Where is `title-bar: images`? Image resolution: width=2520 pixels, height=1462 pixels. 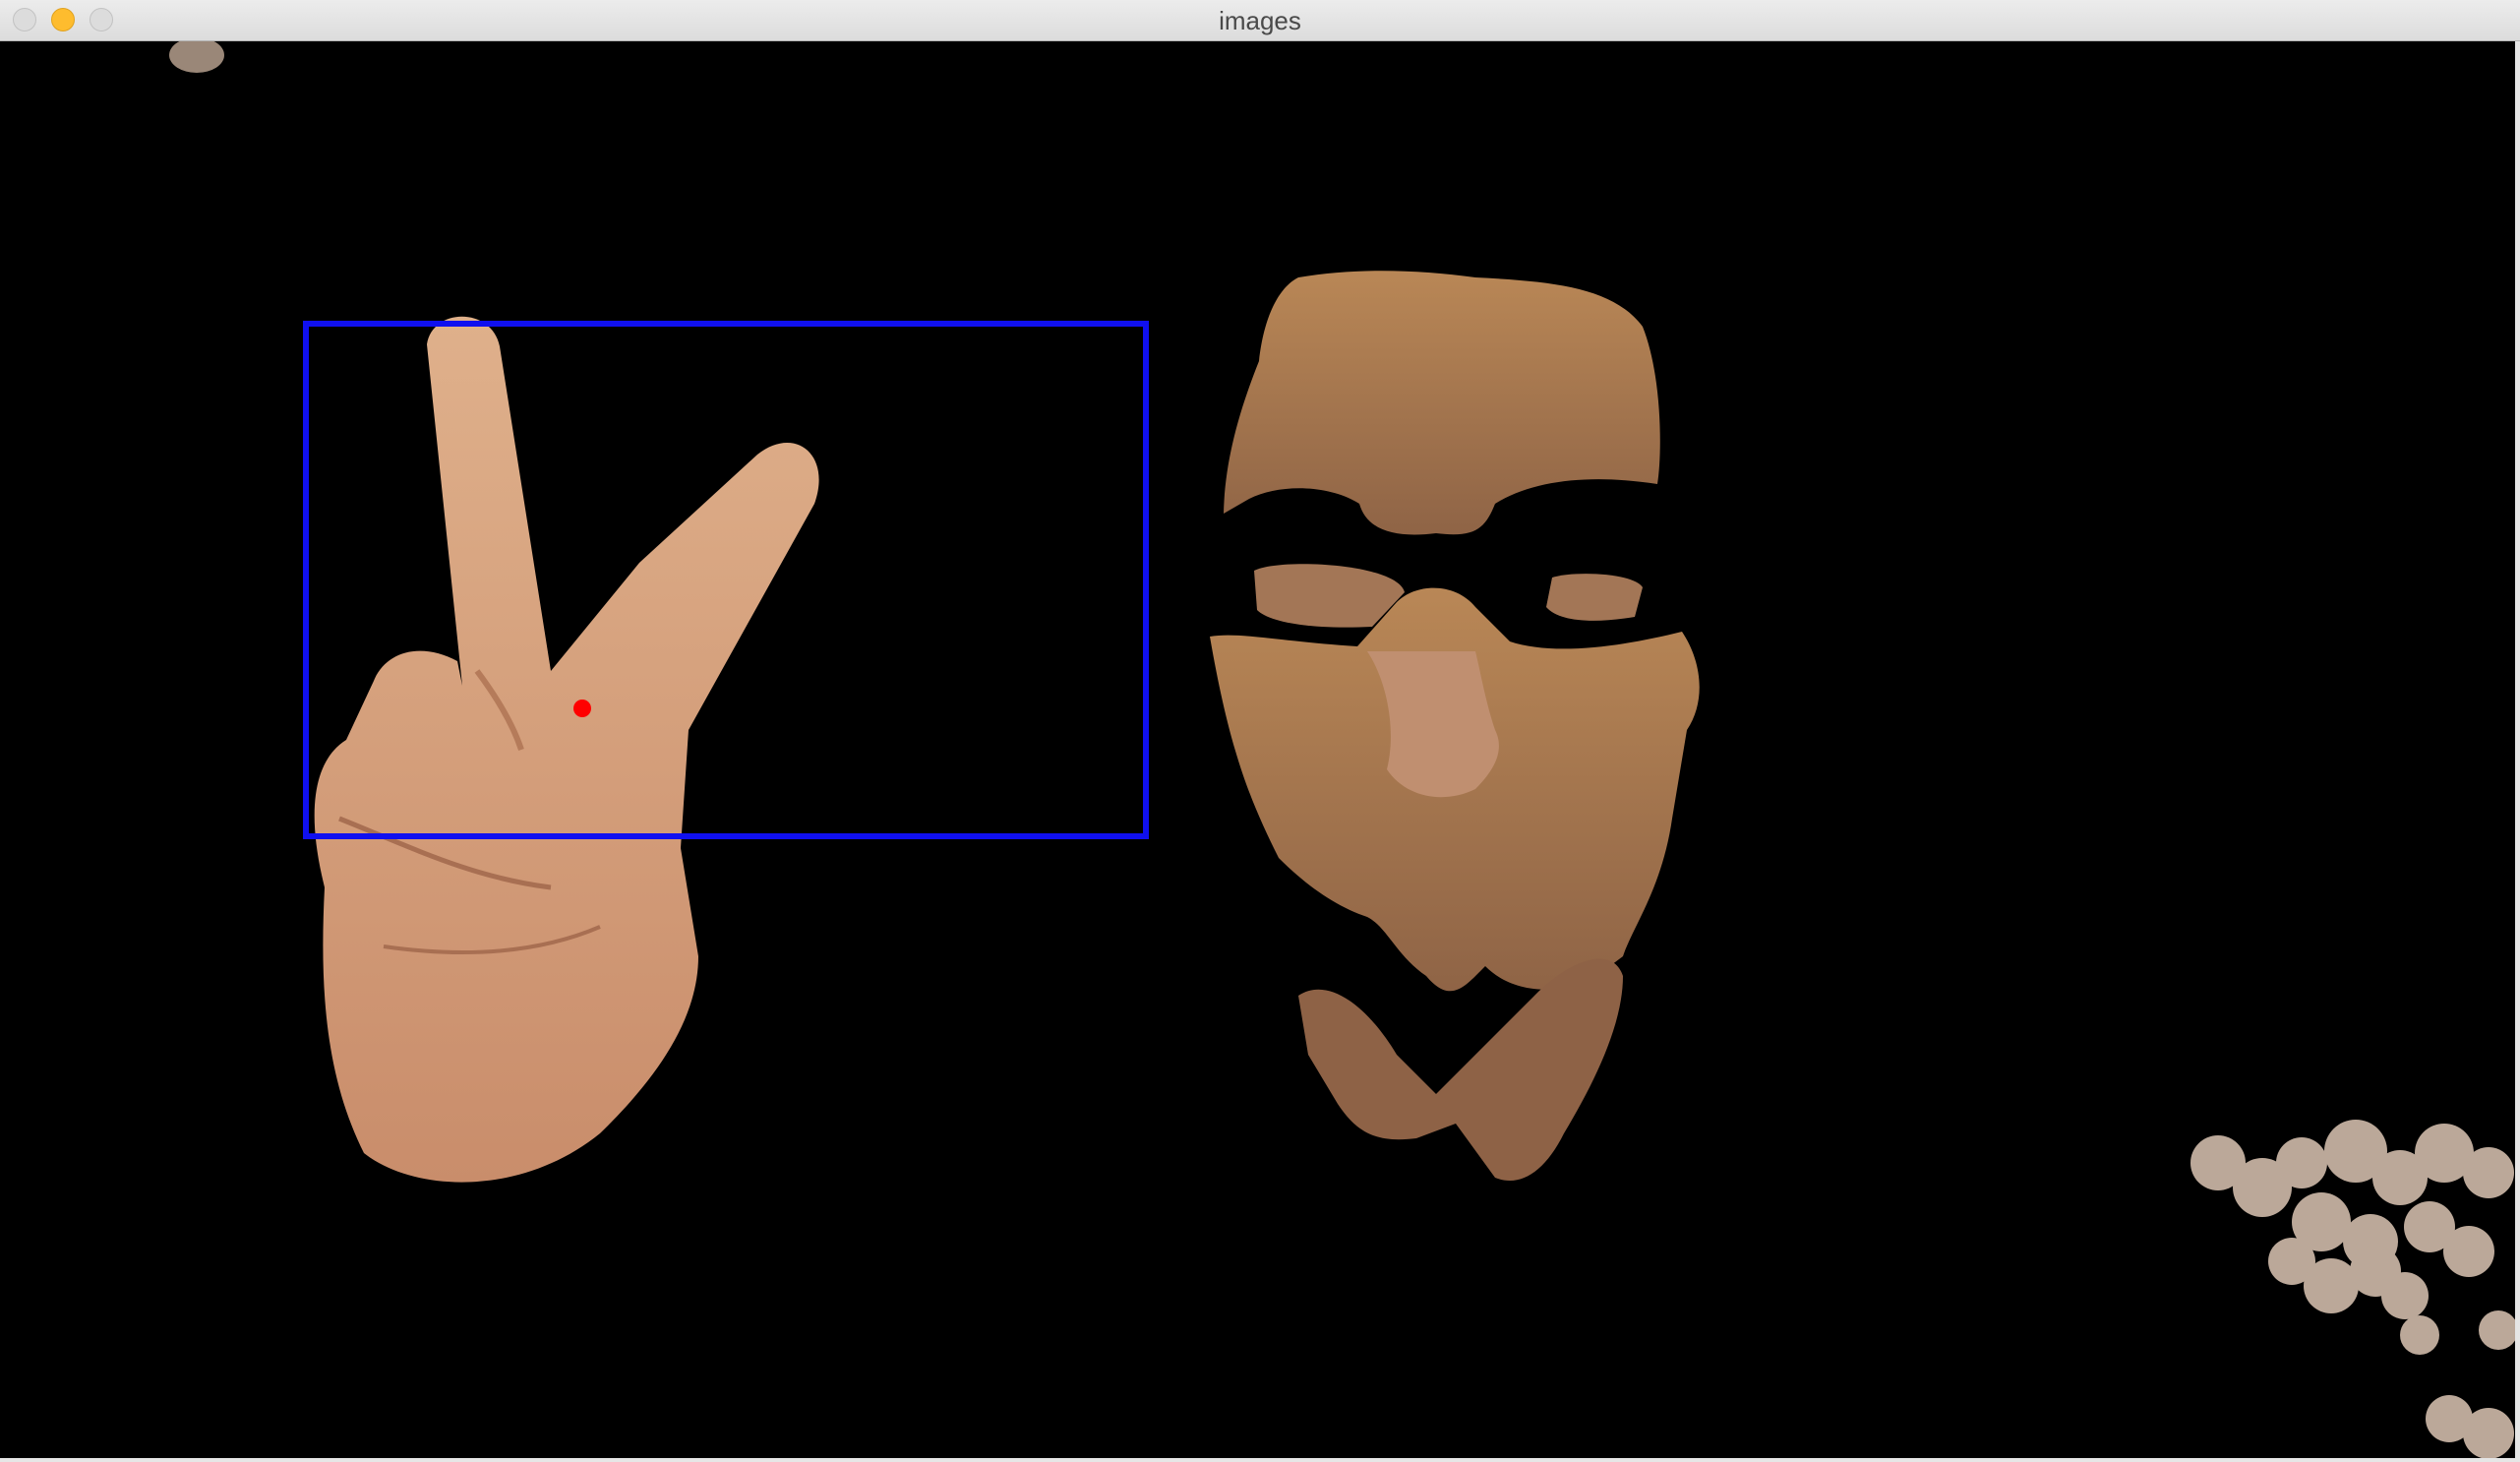 title-bar: images is located at coordinates (1260, 20).